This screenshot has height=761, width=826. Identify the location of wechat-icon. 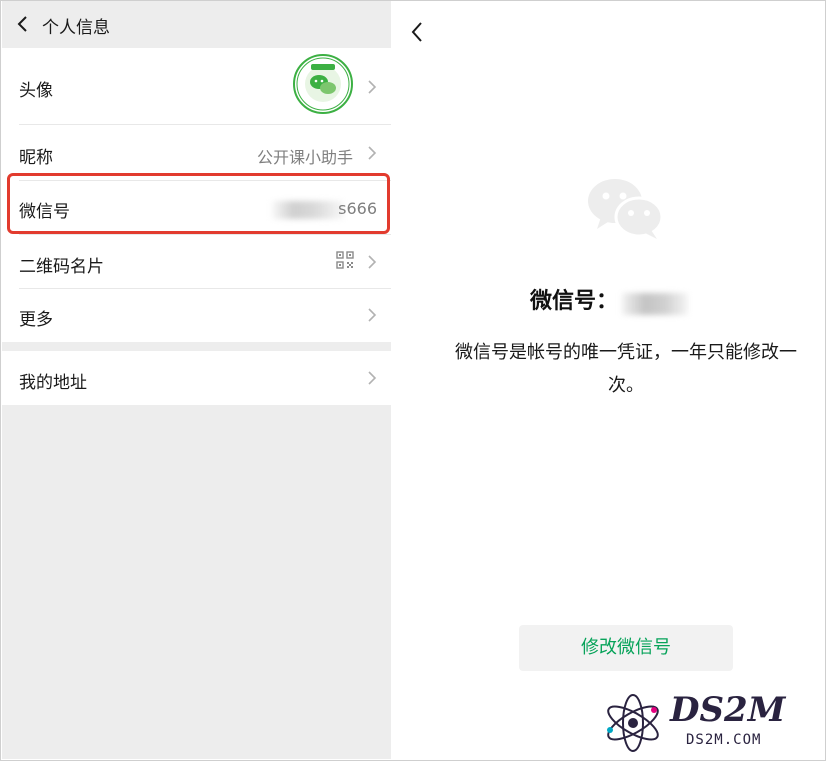
(626, 209).